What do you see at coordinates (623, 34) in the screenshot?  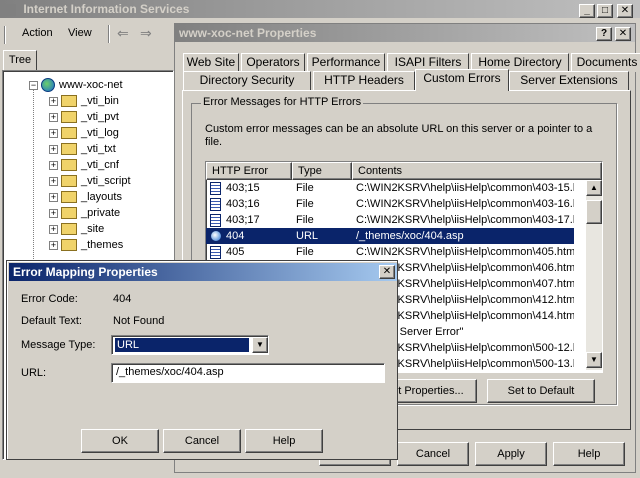 I see `dialog-close-button: ✕` at bounding box center [623, 34].